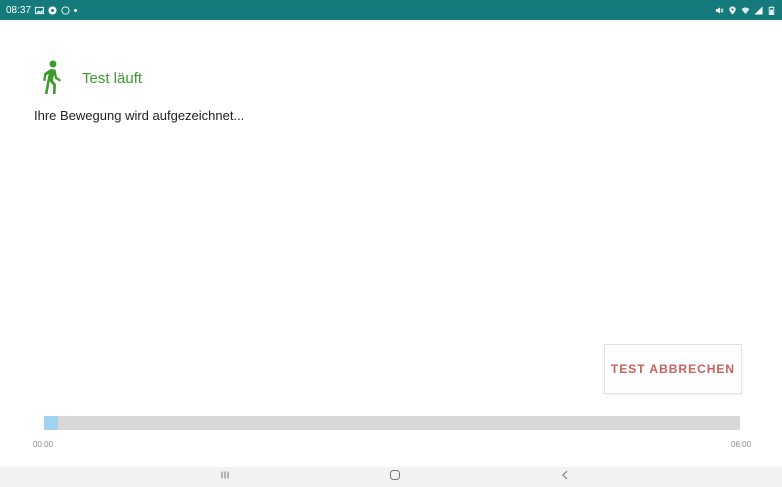 This screenshot has height=487, width=782. What do you see at coordinates (758, 10) in the screenshot?
I see `signal-icon` at bounding box center [758, 10].